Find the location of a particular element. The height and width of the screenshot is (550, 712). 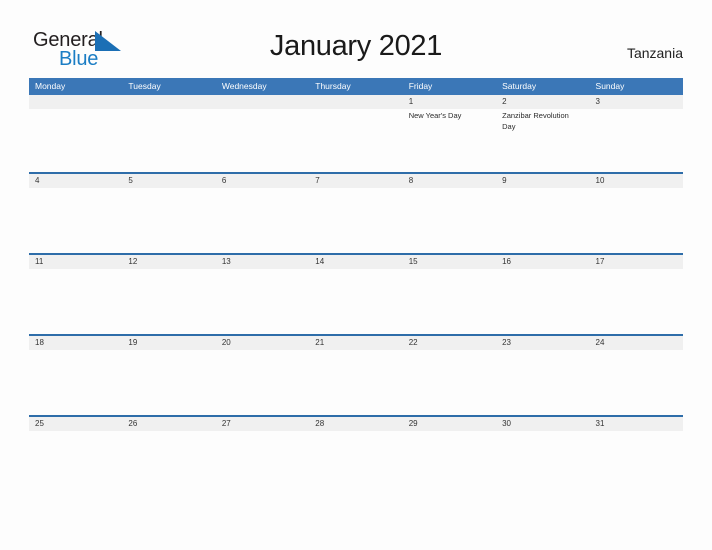

day-number: 16 is located at coordinates (542, 262).